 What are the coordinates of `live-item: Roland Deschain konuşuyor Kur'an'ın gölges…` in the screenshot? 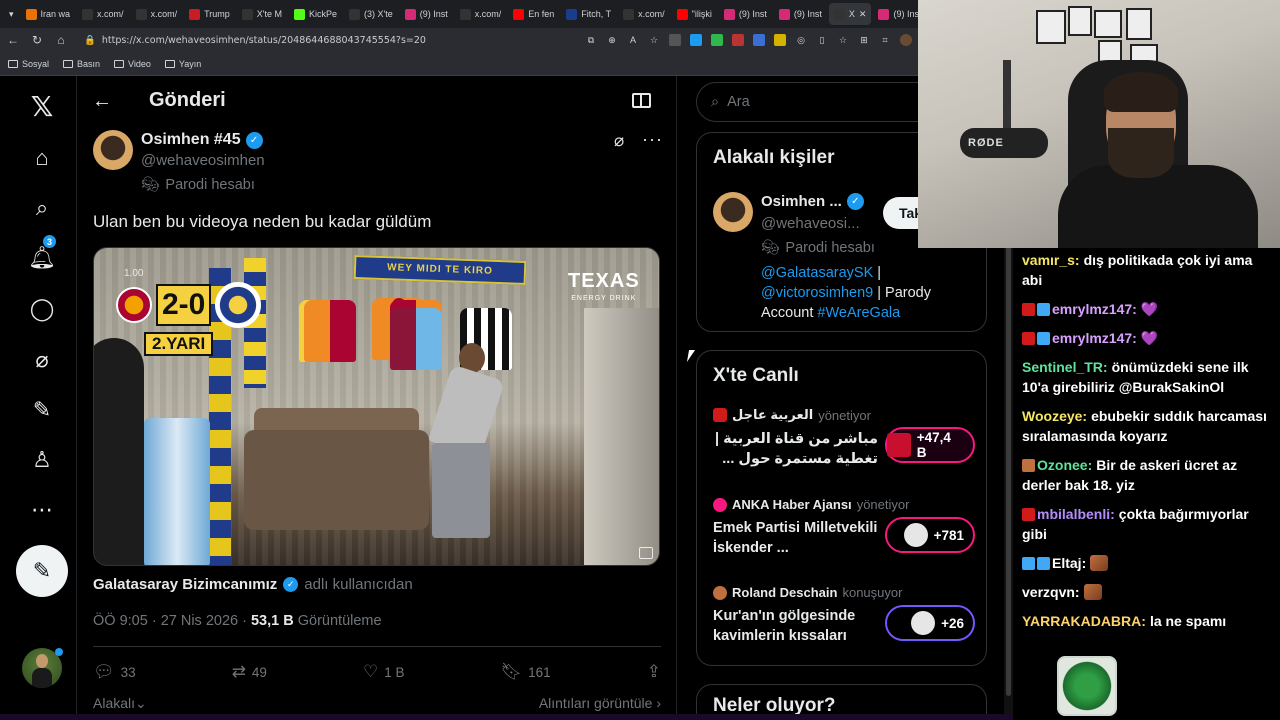 It's located at (844, 615).